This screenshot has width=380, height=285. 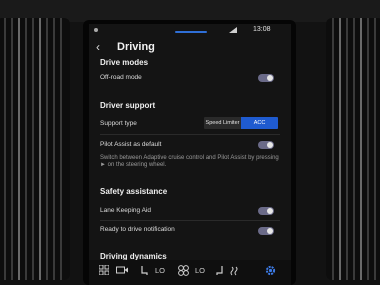 I want to click on page-title: Driving, so click(x=136, y=47).